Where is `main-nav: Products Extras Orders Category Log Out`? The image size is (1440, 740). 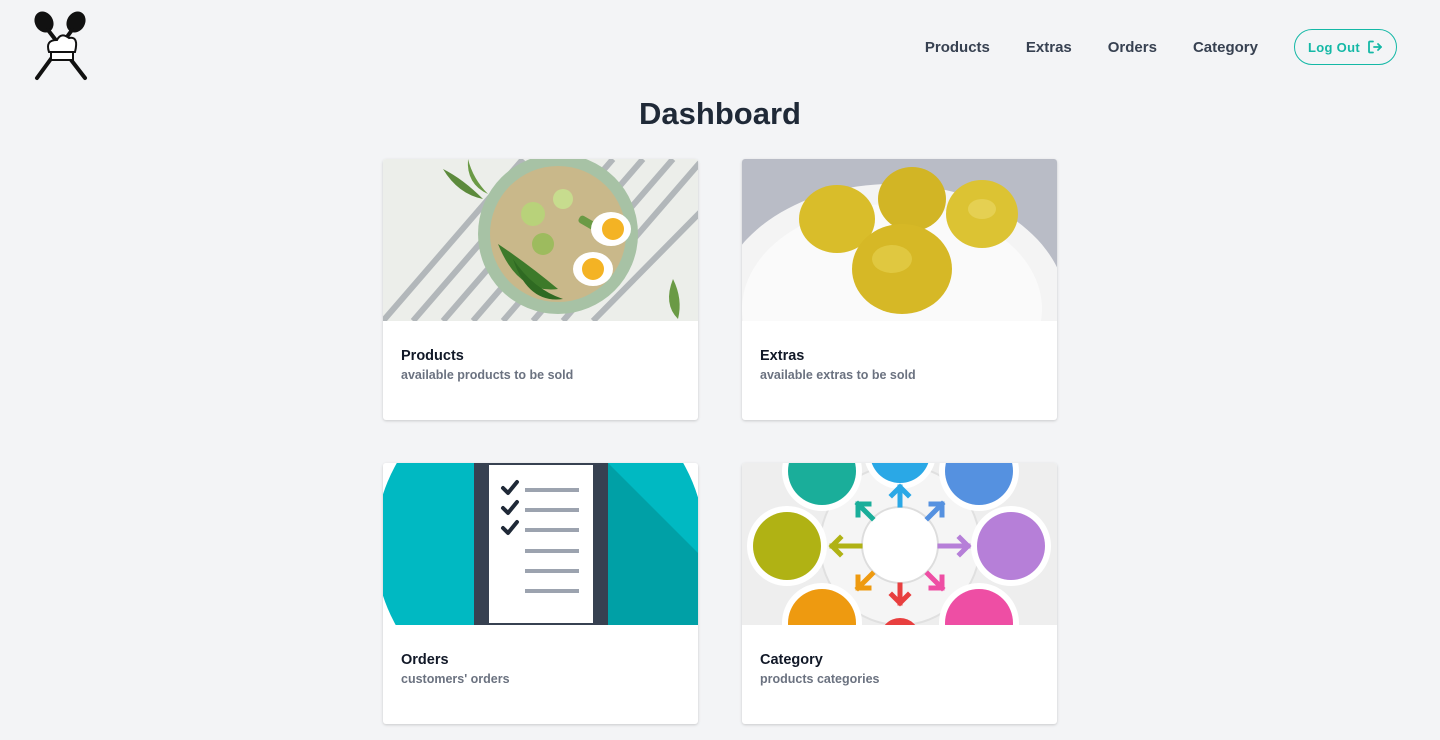
main-nav: Products Extras Orders Category Log Out is located at coordinates (1161, 47).